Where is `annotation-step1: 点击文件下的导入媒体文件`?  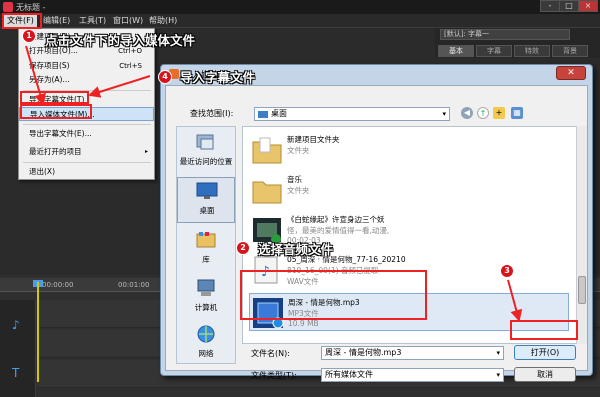
annotation-step1: 点击文件下的导入媒体文件 is located at coordinates (120, 40).